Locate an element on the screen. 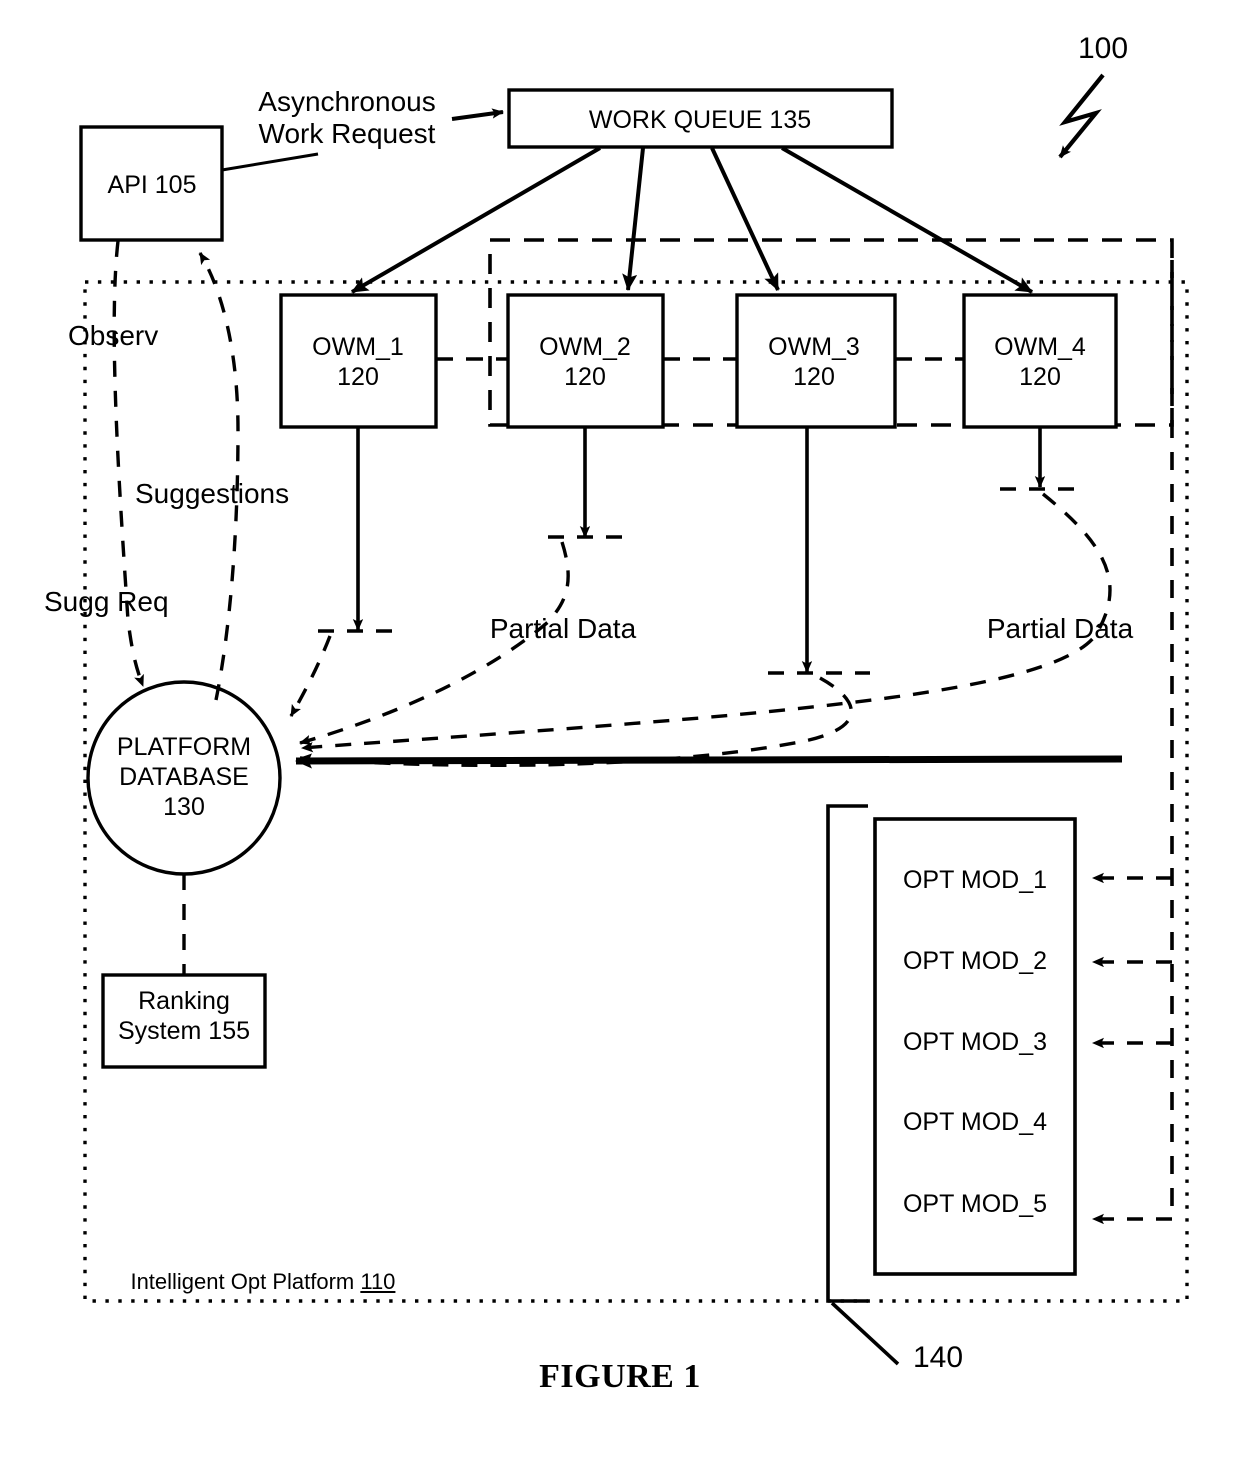 The image size is (1240, 1474). partial-data-label-right: Partial Data is located at coordinates (1060, 628).